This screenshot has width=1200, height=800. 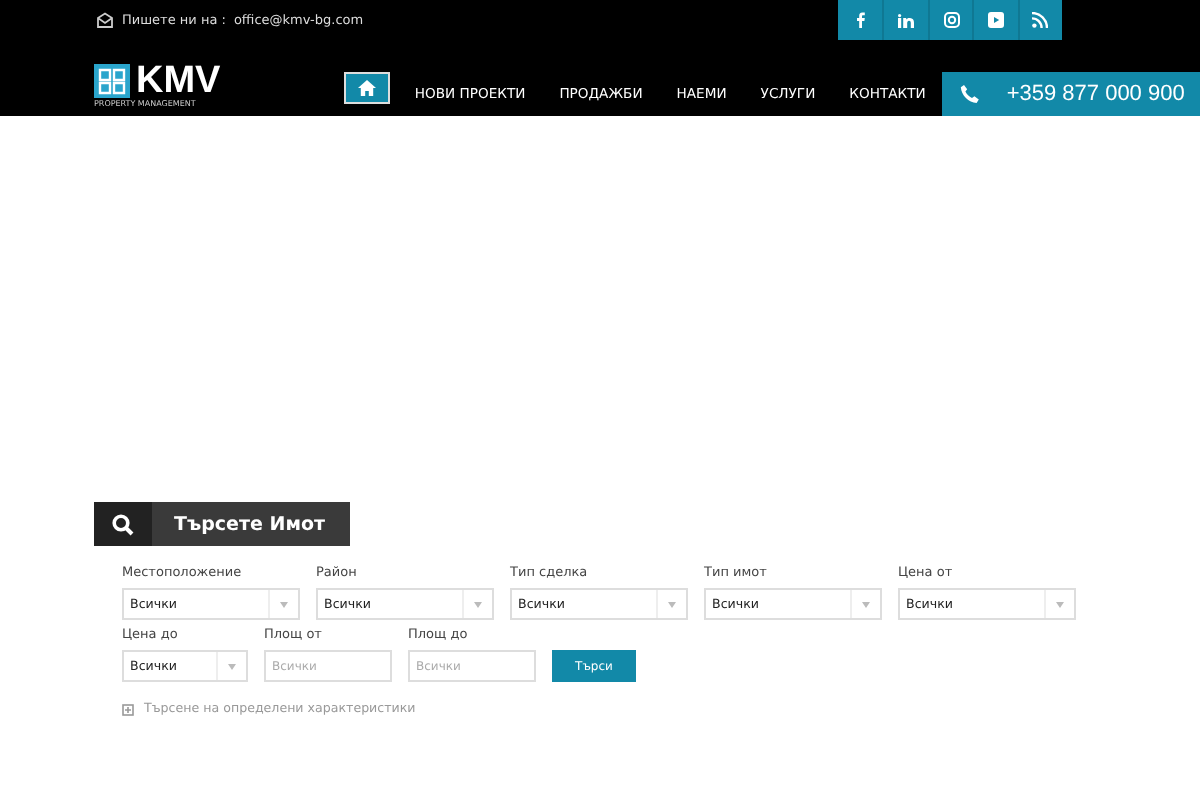 I want to click on search-title: Търсете Имот, so click(x=248, y=524).